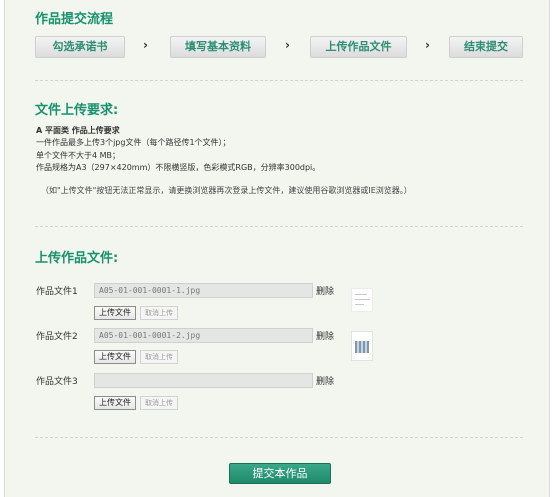 Image resolution: width=554 pixels, height=497 pixels. I want to click on submit-work-button: 提交本作品, so click(280, 473).